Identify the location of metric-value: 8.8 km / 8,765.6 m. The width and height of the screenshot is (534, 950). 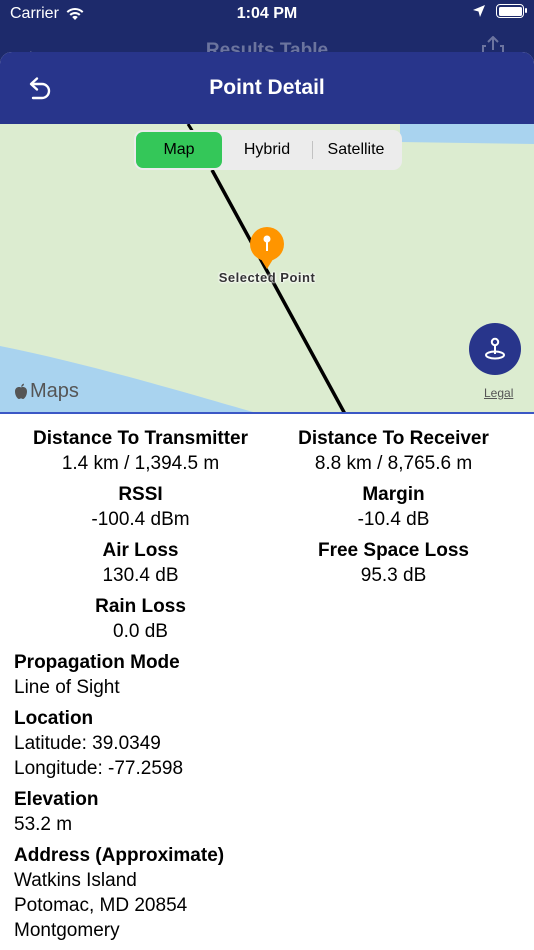
(393, 463).